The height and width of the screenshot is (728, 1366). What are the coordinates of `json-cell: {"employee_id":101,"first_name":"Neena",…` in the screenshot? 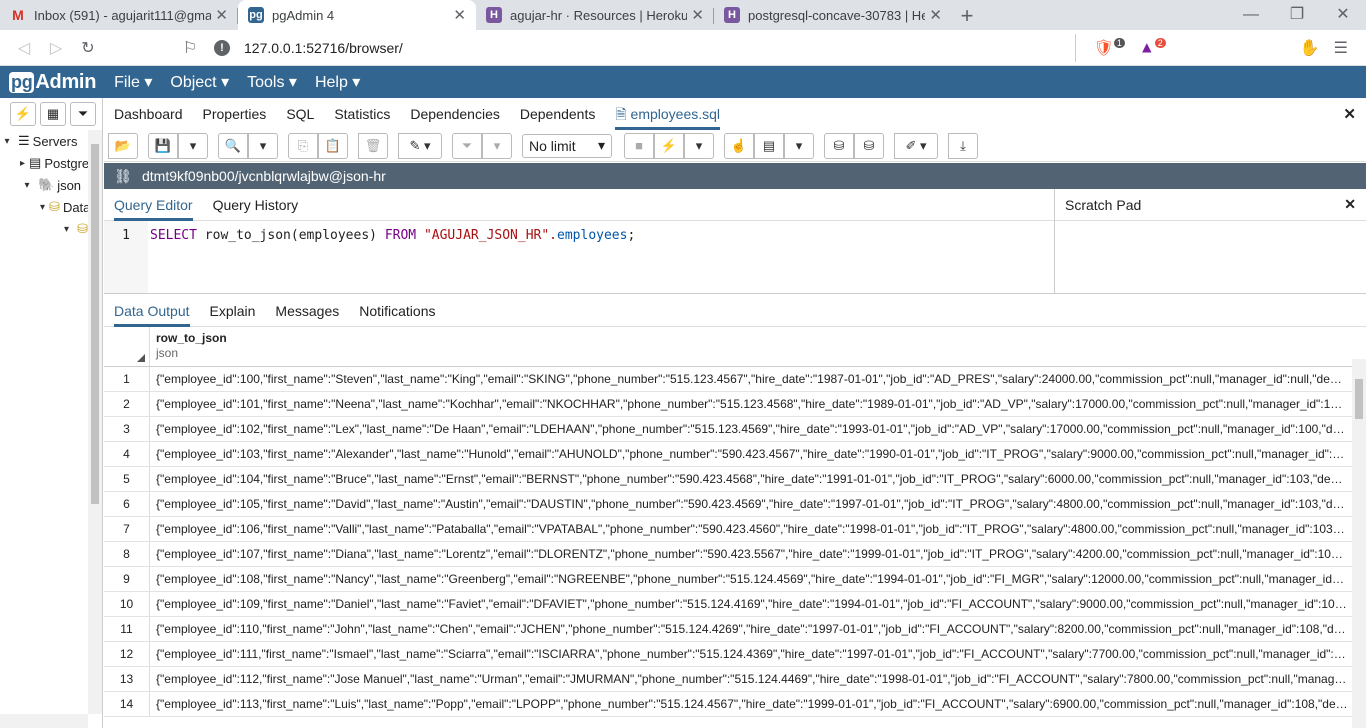 It's located at (754, 404).